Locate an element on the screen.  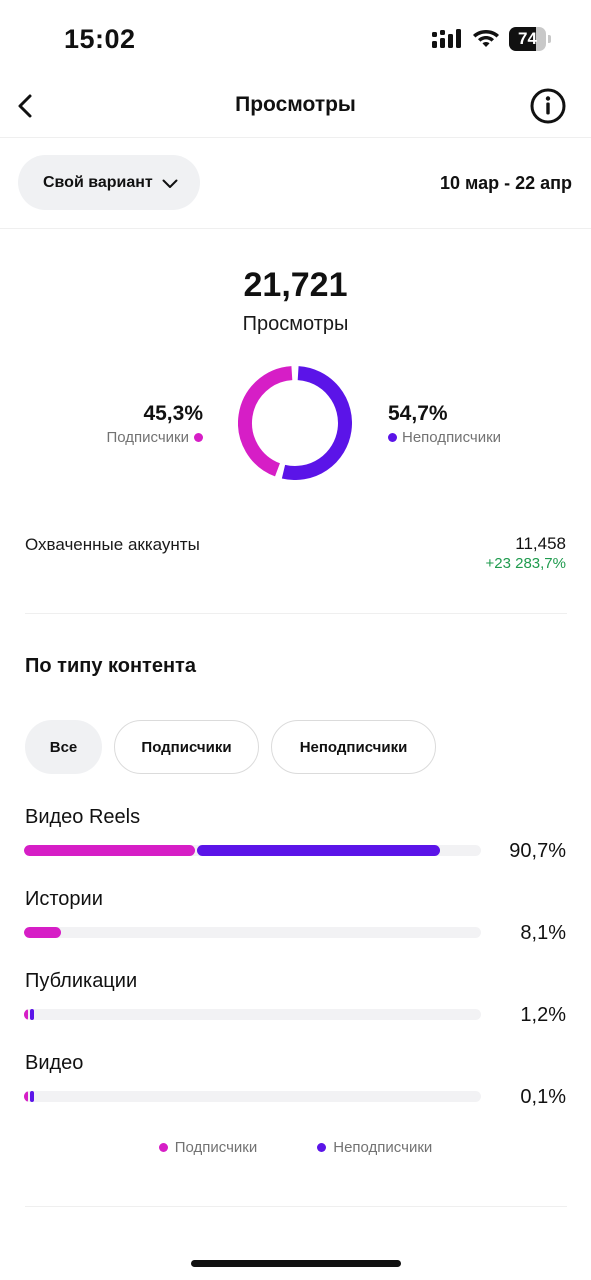
chip-followers: Подписчики is located at coordinates (186, 747).